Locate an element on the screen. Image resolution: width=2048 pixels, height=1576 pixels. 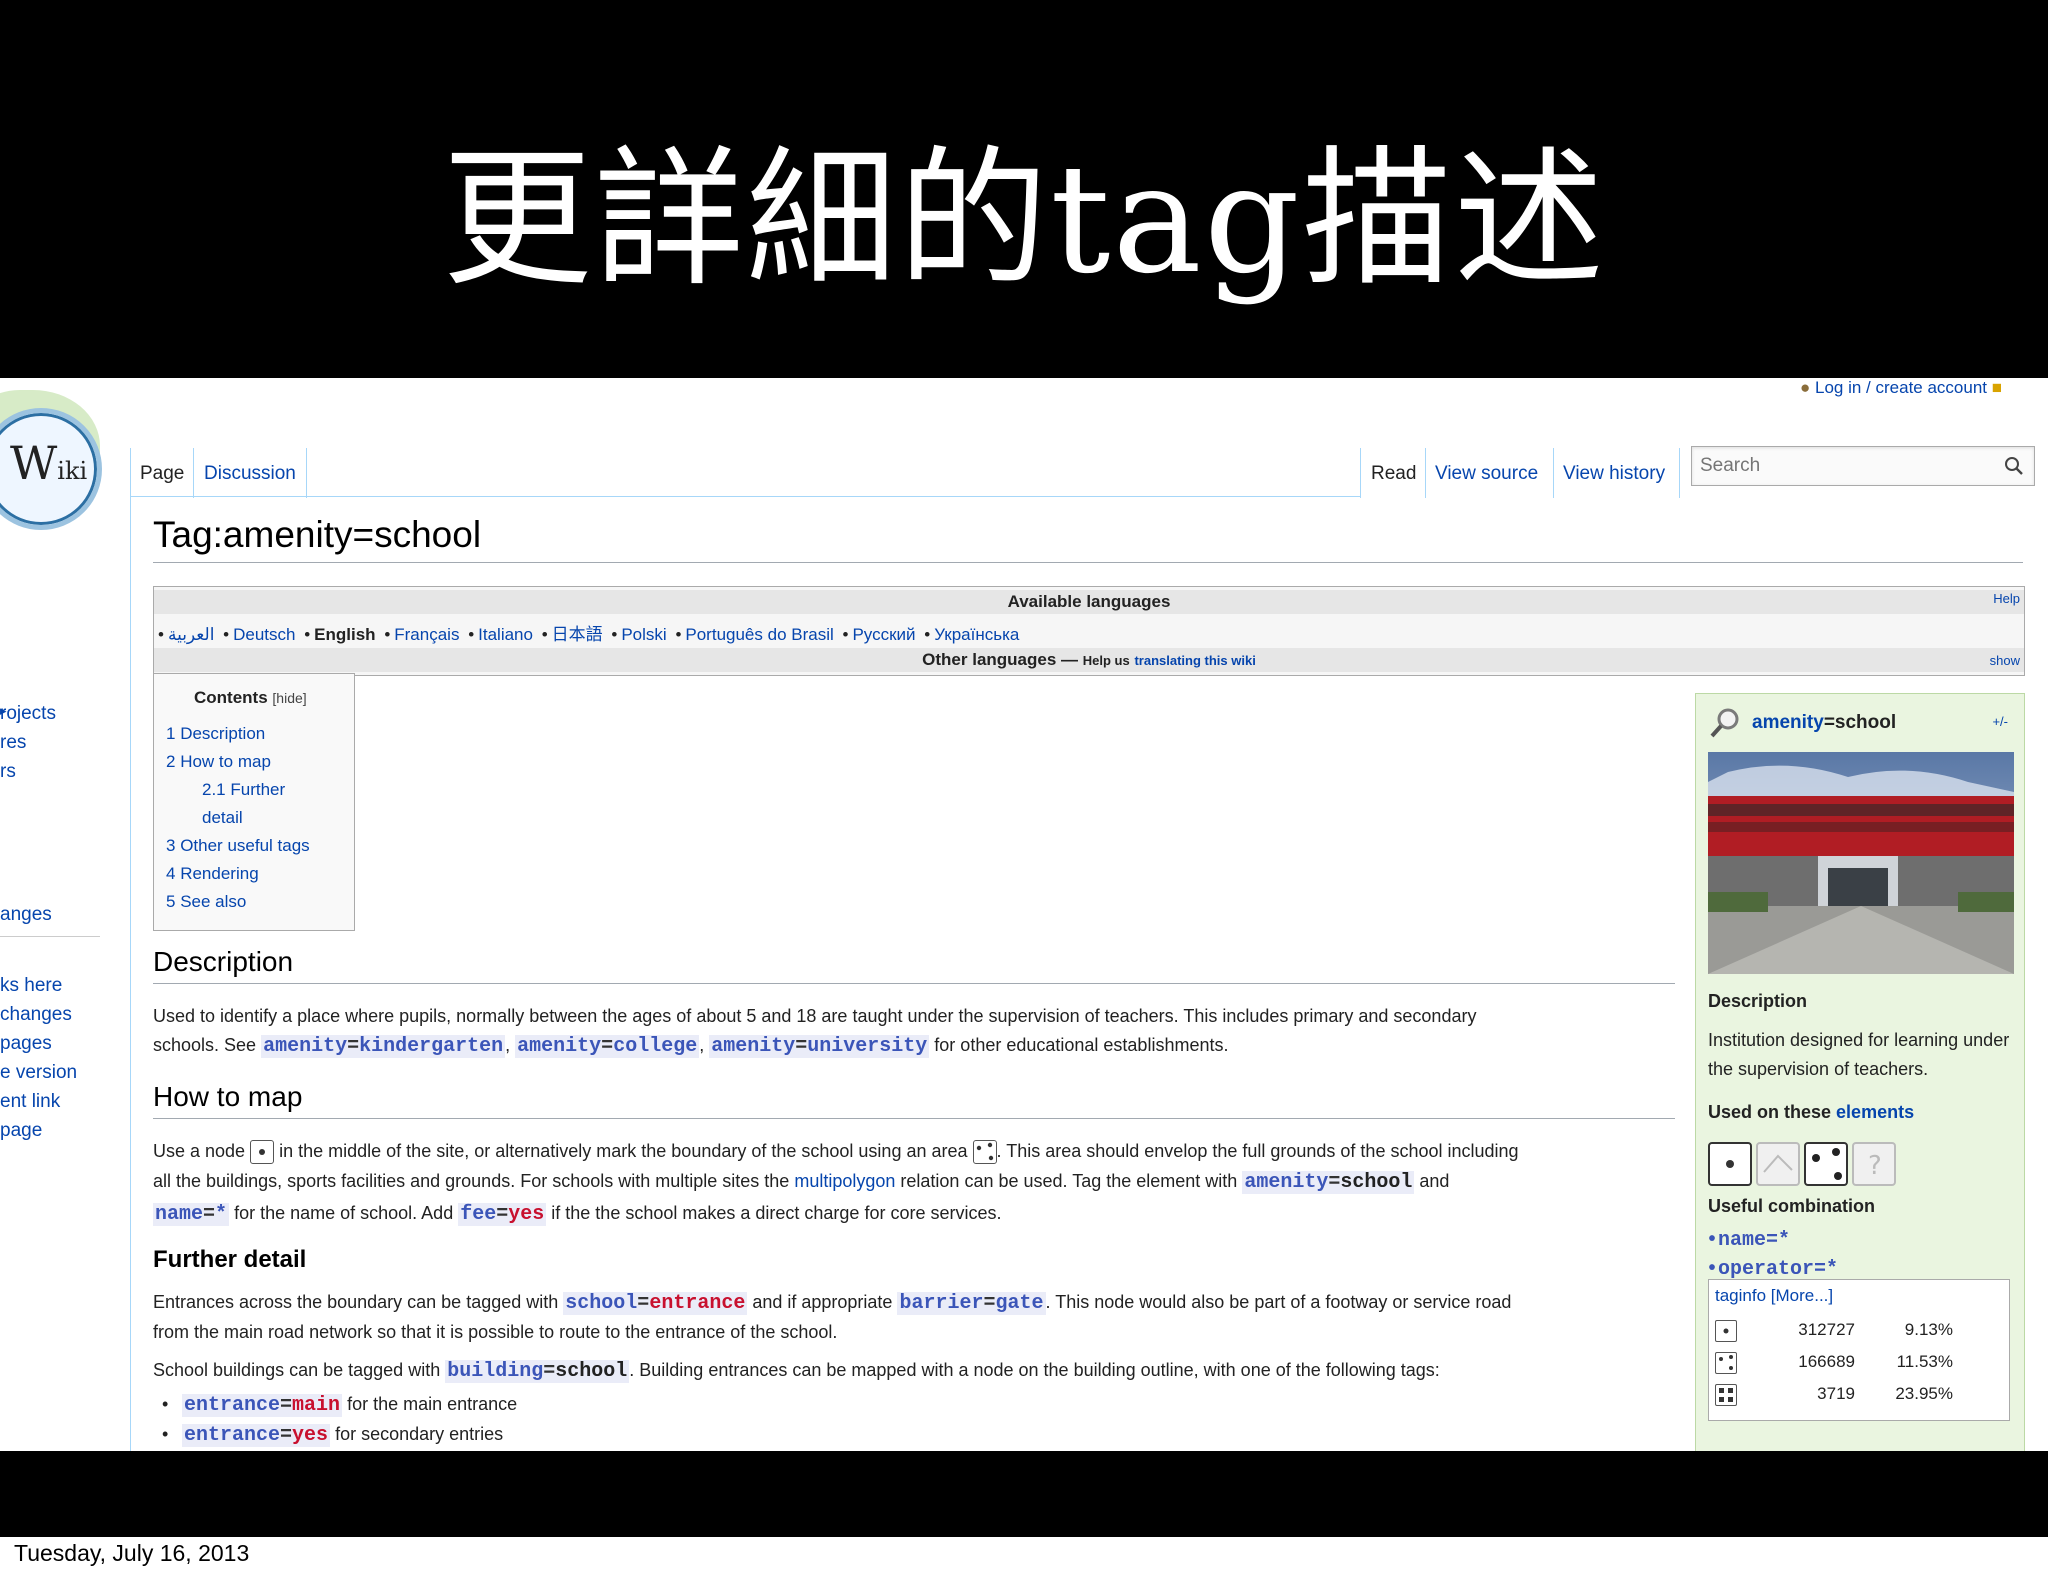
lang-japanese: 日本語 is located at coordinates (577, 634).